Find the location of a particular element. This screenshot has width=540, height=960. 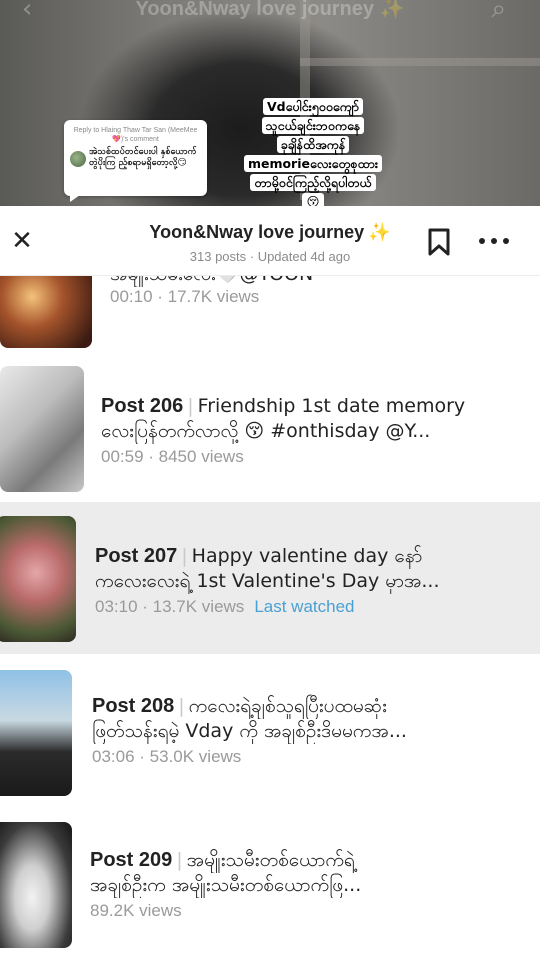

last-watched-label: Last watched is located at coordinates (304, 606).